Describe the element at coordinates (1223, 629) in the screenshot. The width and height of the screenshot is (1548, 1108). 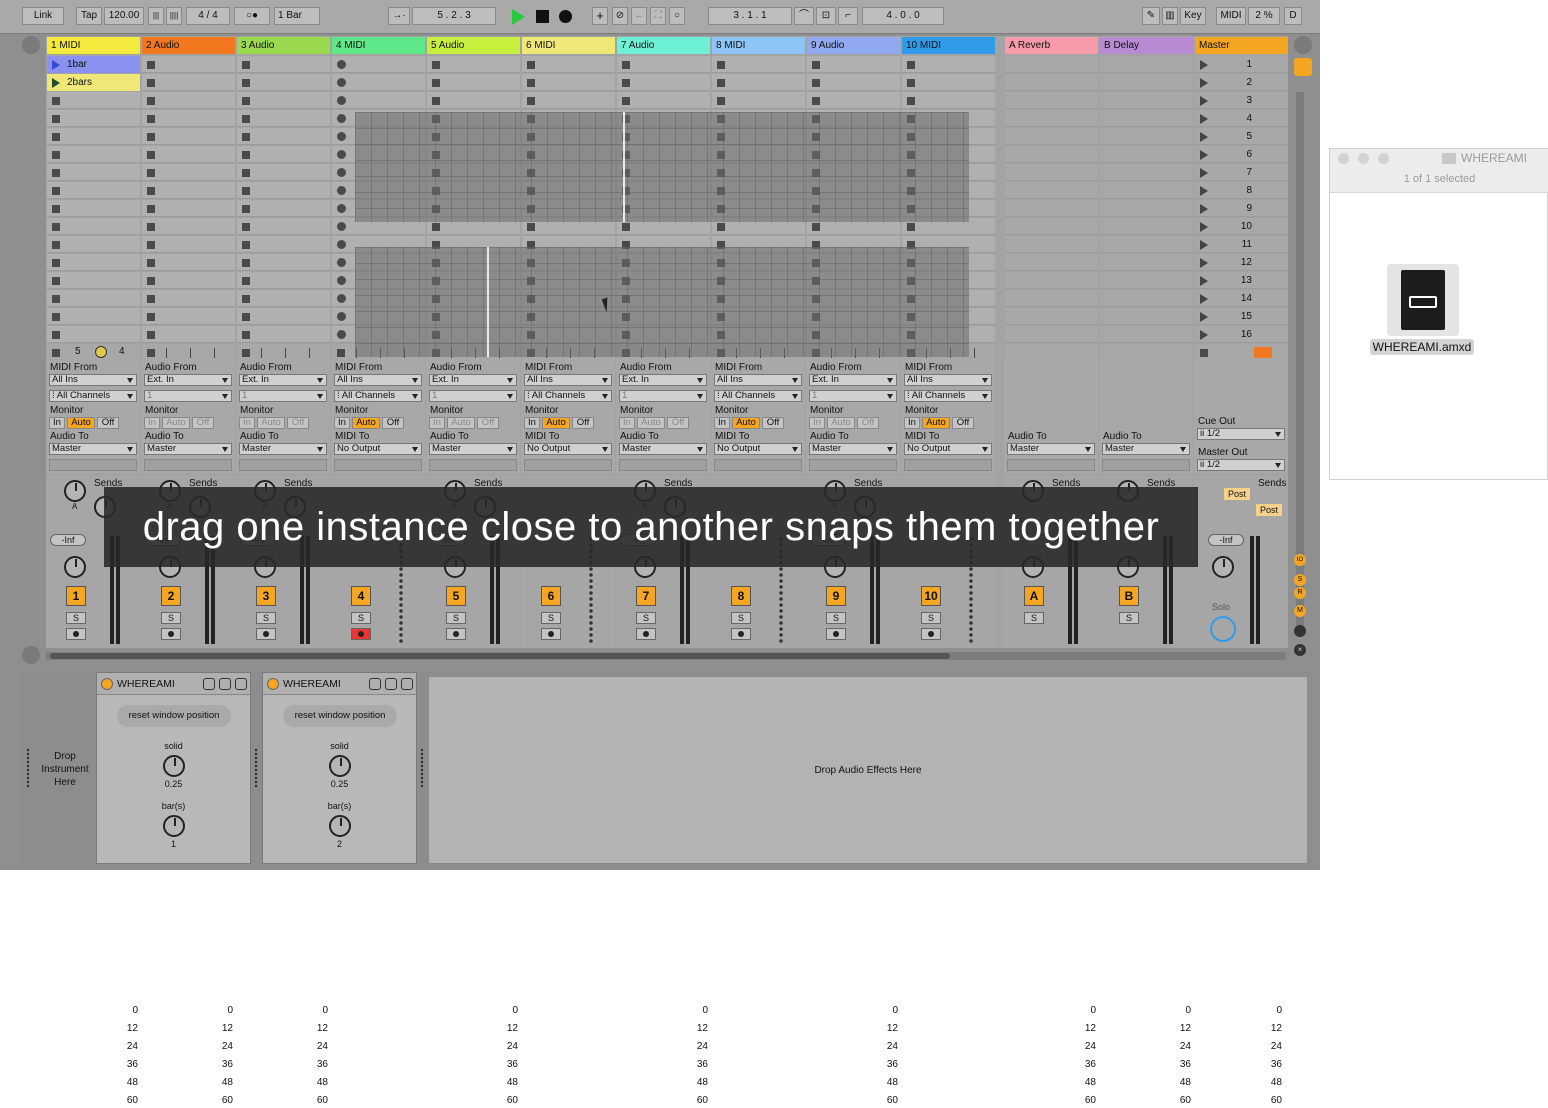
I see `cue-volume-knob` at that location.